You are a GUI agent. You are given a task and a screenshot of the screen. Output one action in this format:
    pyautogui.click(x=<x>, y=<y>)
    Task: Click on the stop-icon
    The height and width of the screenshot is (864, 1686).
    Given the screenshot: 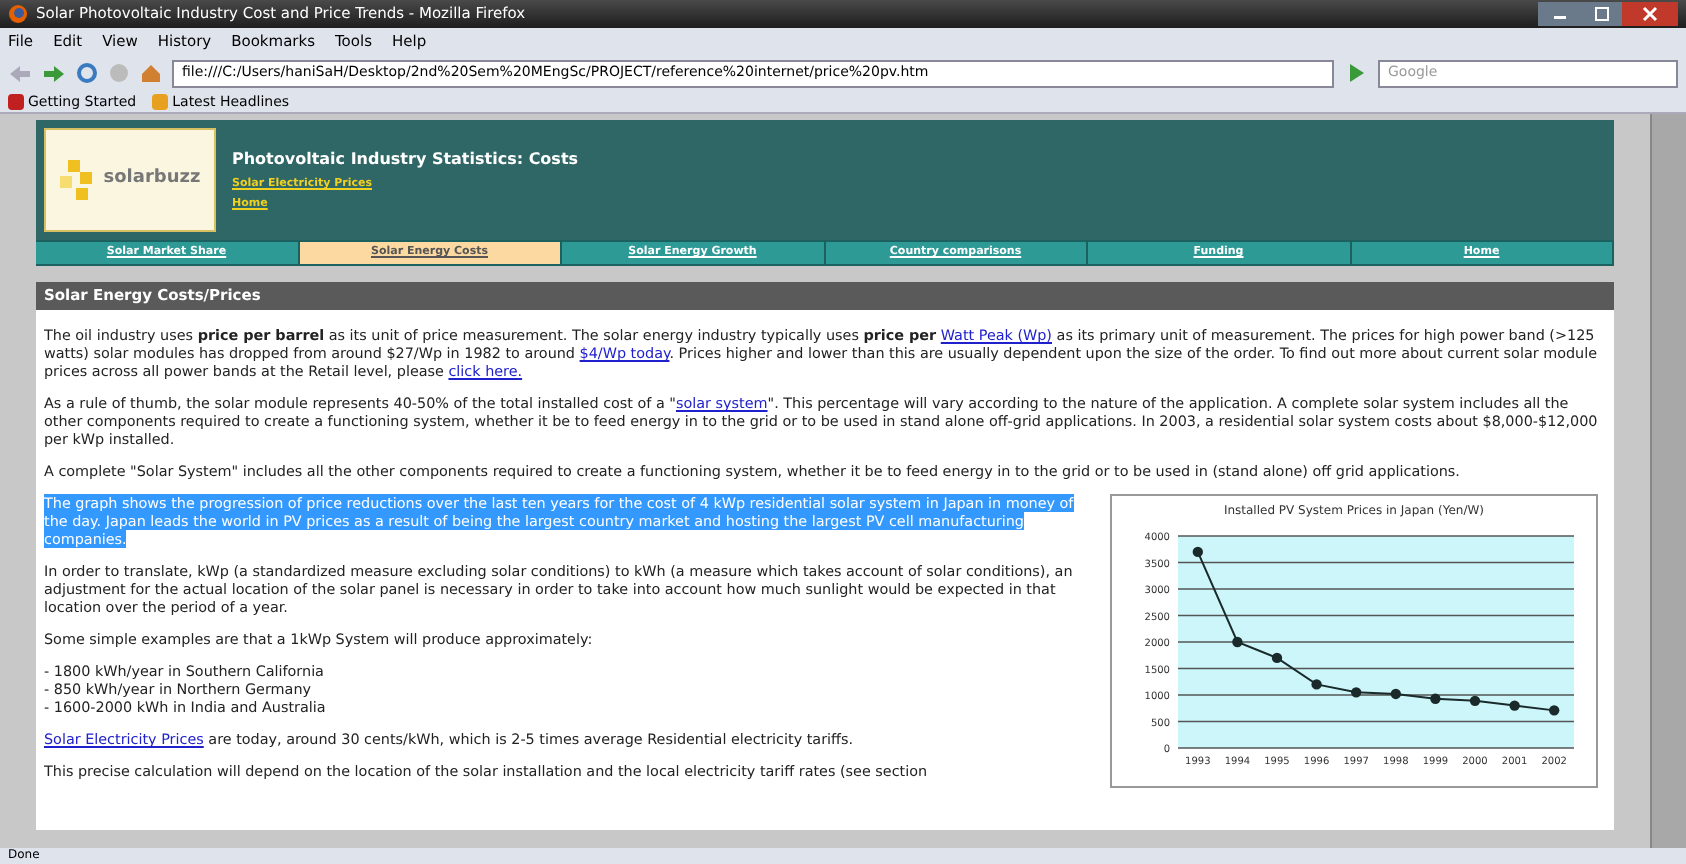 What is the action you would take?
    pyautogui.click(x=119, y=73)
    